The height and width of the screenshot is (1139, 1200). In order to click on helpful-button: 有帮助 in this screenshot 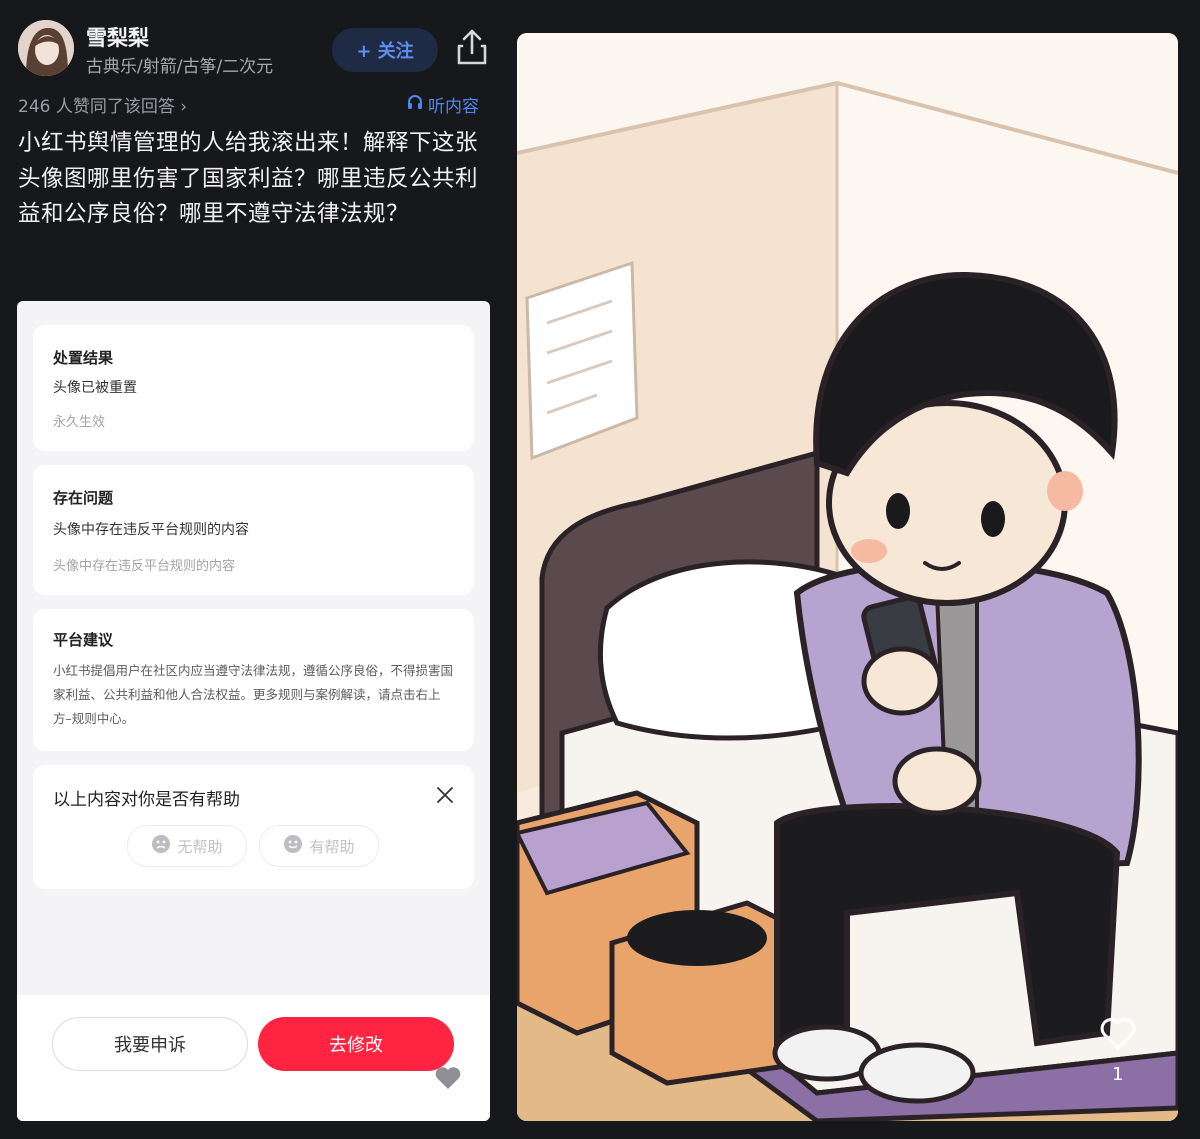, I will do `click(319, 846)`.